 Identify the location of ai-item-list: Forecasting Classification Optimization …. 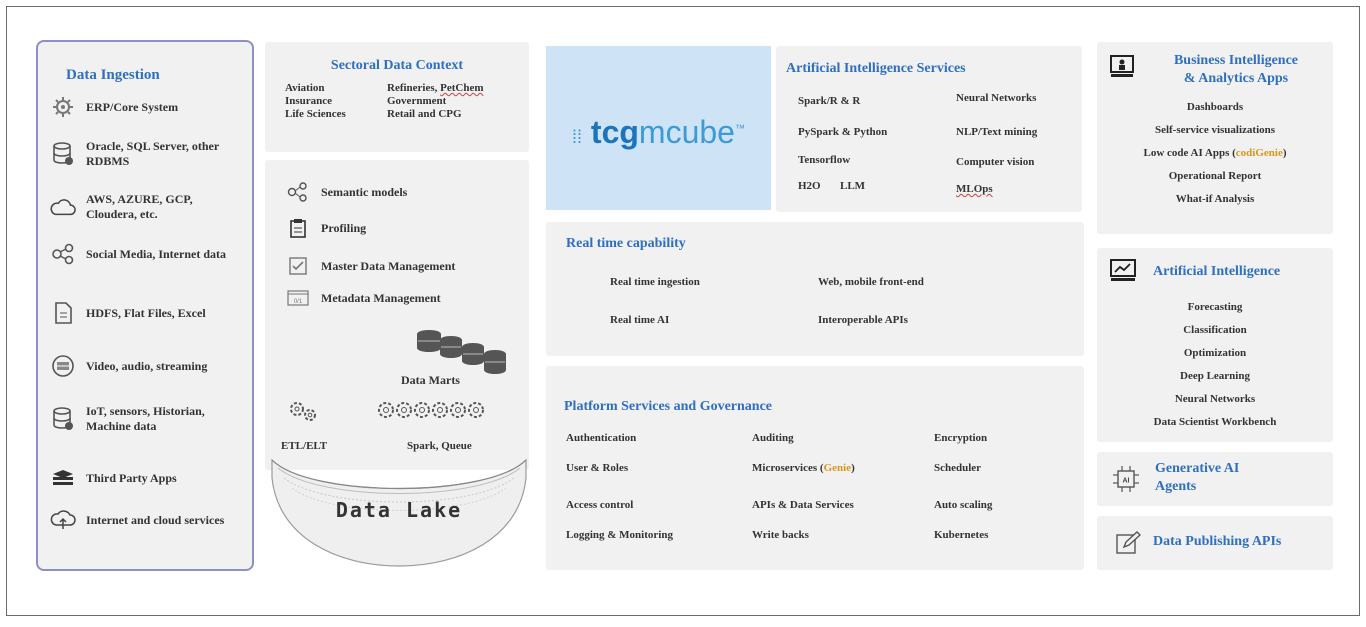
(1215, 365).